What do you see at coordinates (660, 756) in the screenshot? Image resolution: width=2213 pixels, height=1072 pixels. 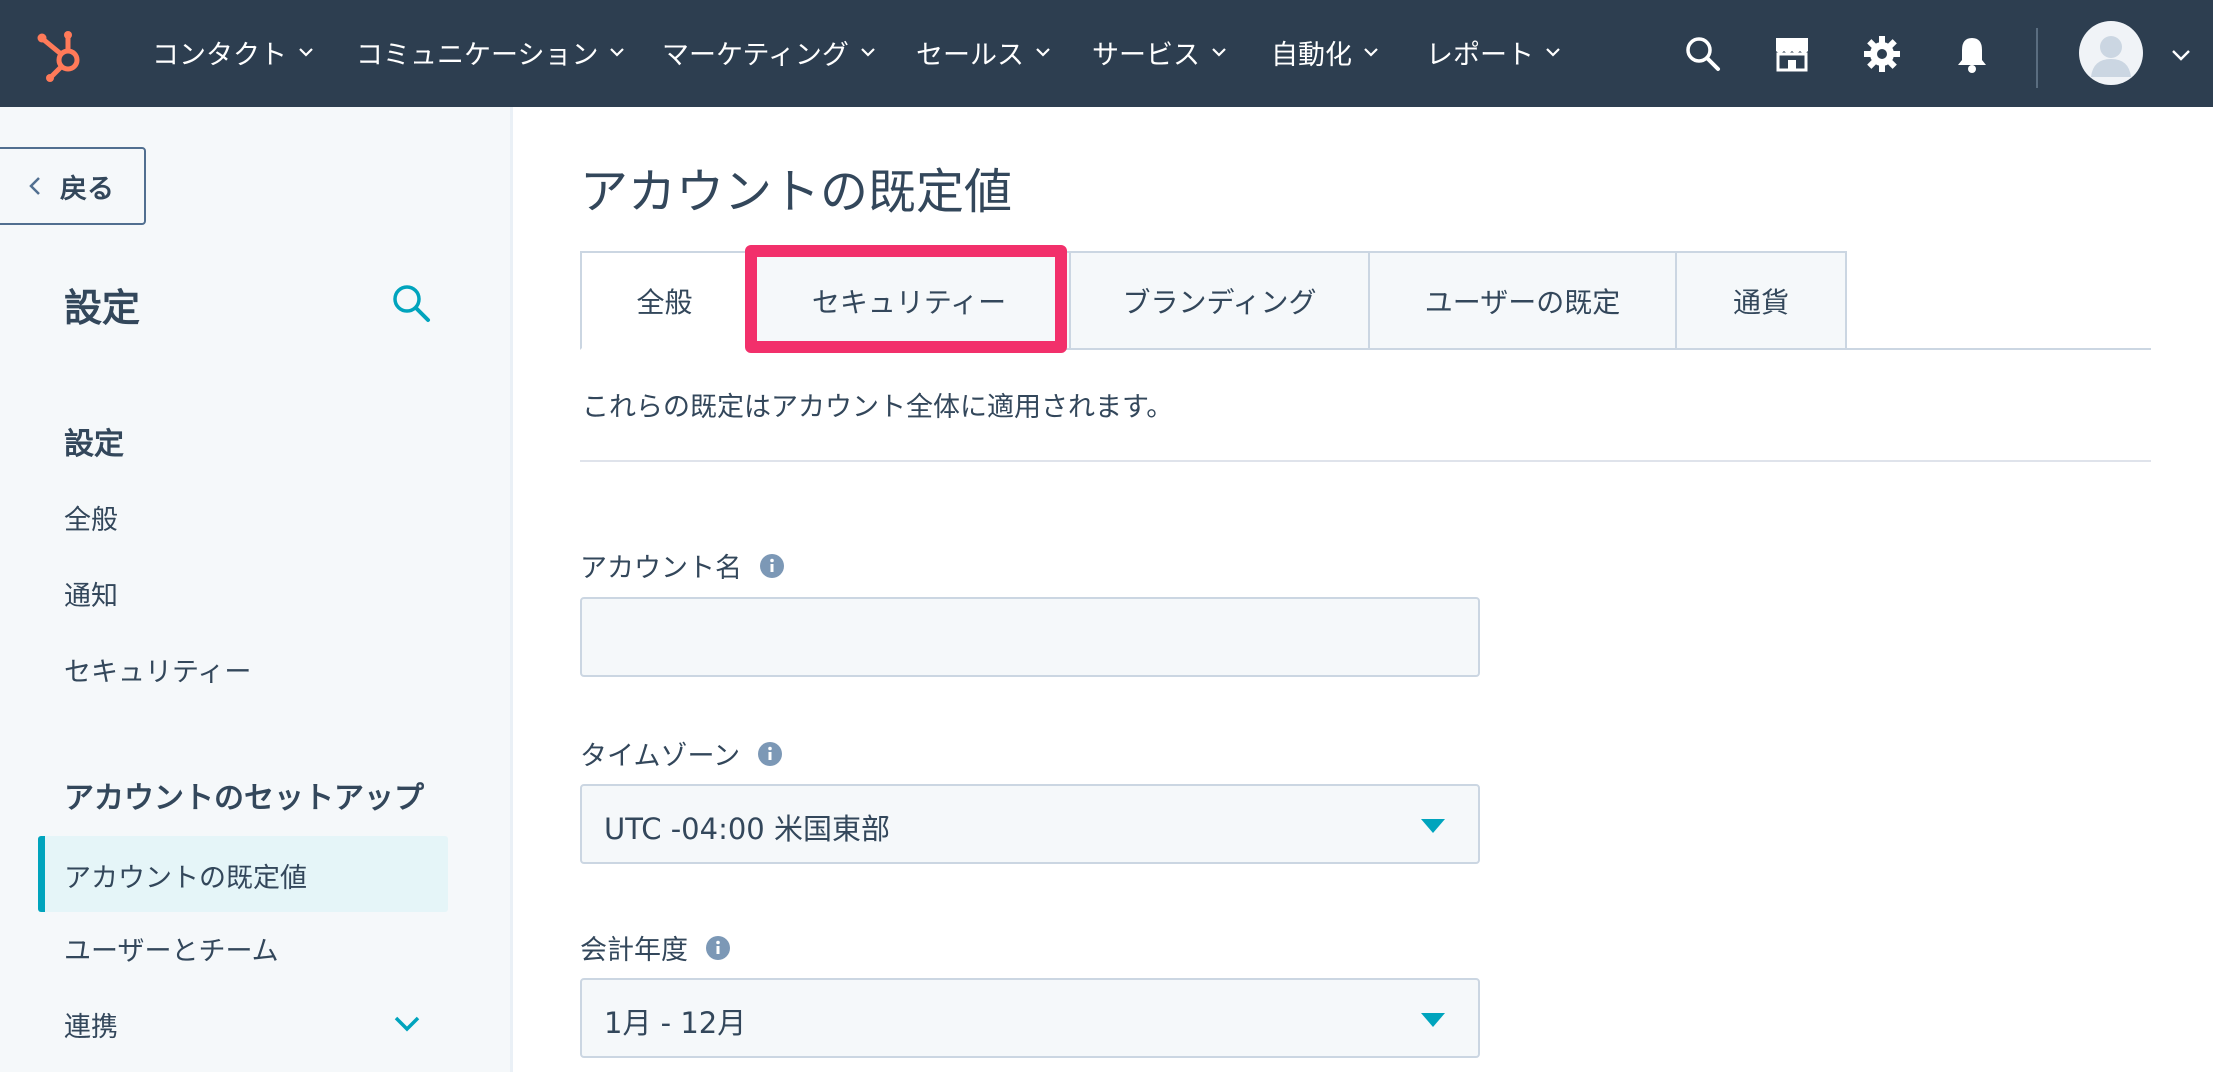 I see `timezone-label: タイムゾーン` at bounding box center [660, 756].